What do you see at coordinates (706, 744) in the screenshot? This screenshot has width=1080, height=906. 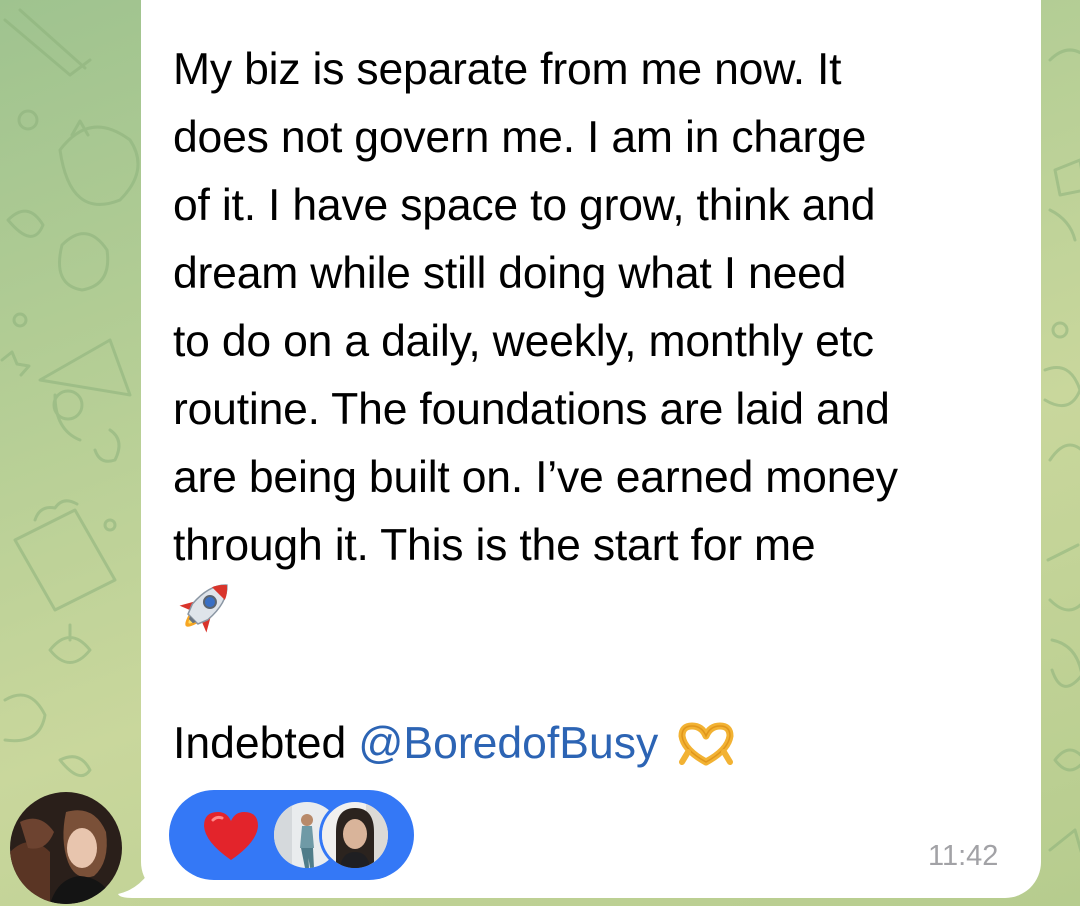 I see `heart-hands-icon` at bounding box center [706, 744].